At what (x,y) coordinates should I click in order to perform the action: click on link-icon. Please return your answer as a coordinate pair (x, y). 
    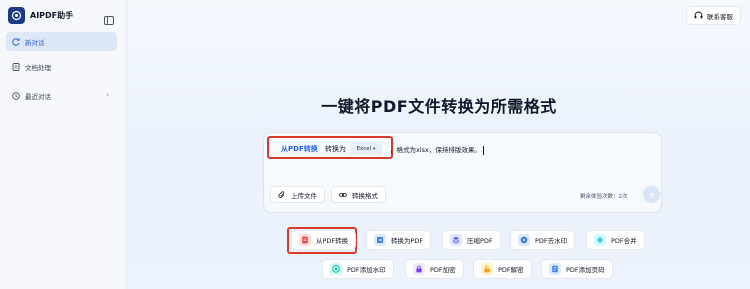
    Looking at the image, I should click on (343, 195).